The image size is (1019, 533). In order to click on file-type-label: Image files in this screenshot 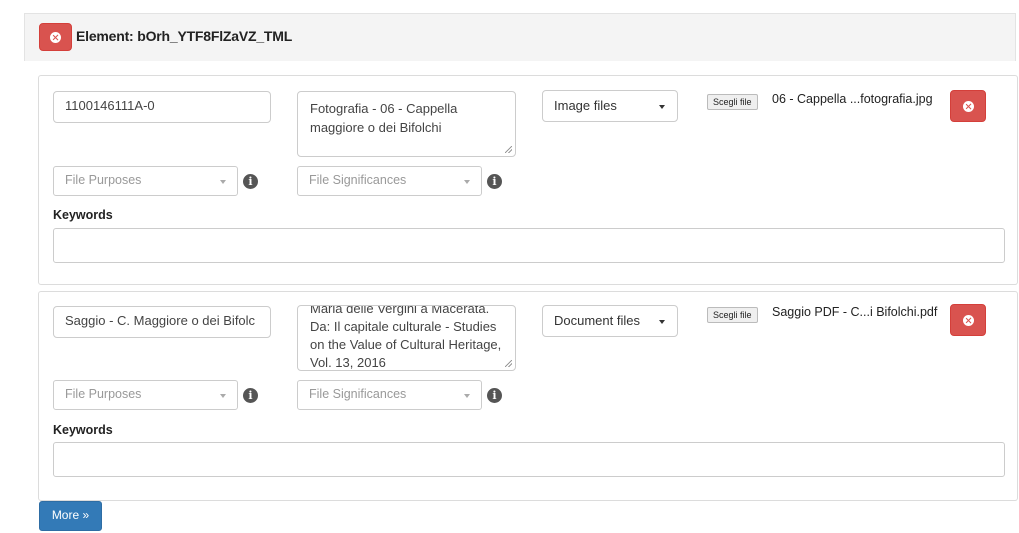, I will do `click(585, 105)`.